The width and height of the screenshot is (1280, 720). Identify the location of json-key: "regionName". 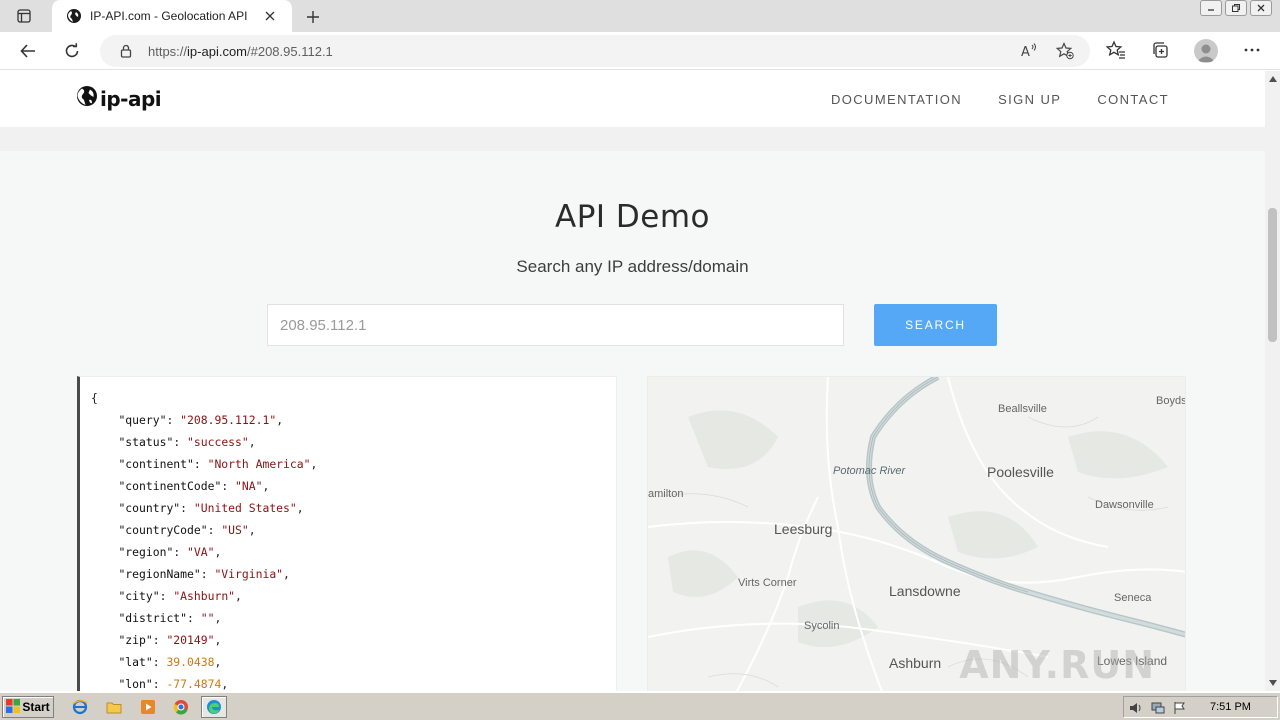
(159, 574).